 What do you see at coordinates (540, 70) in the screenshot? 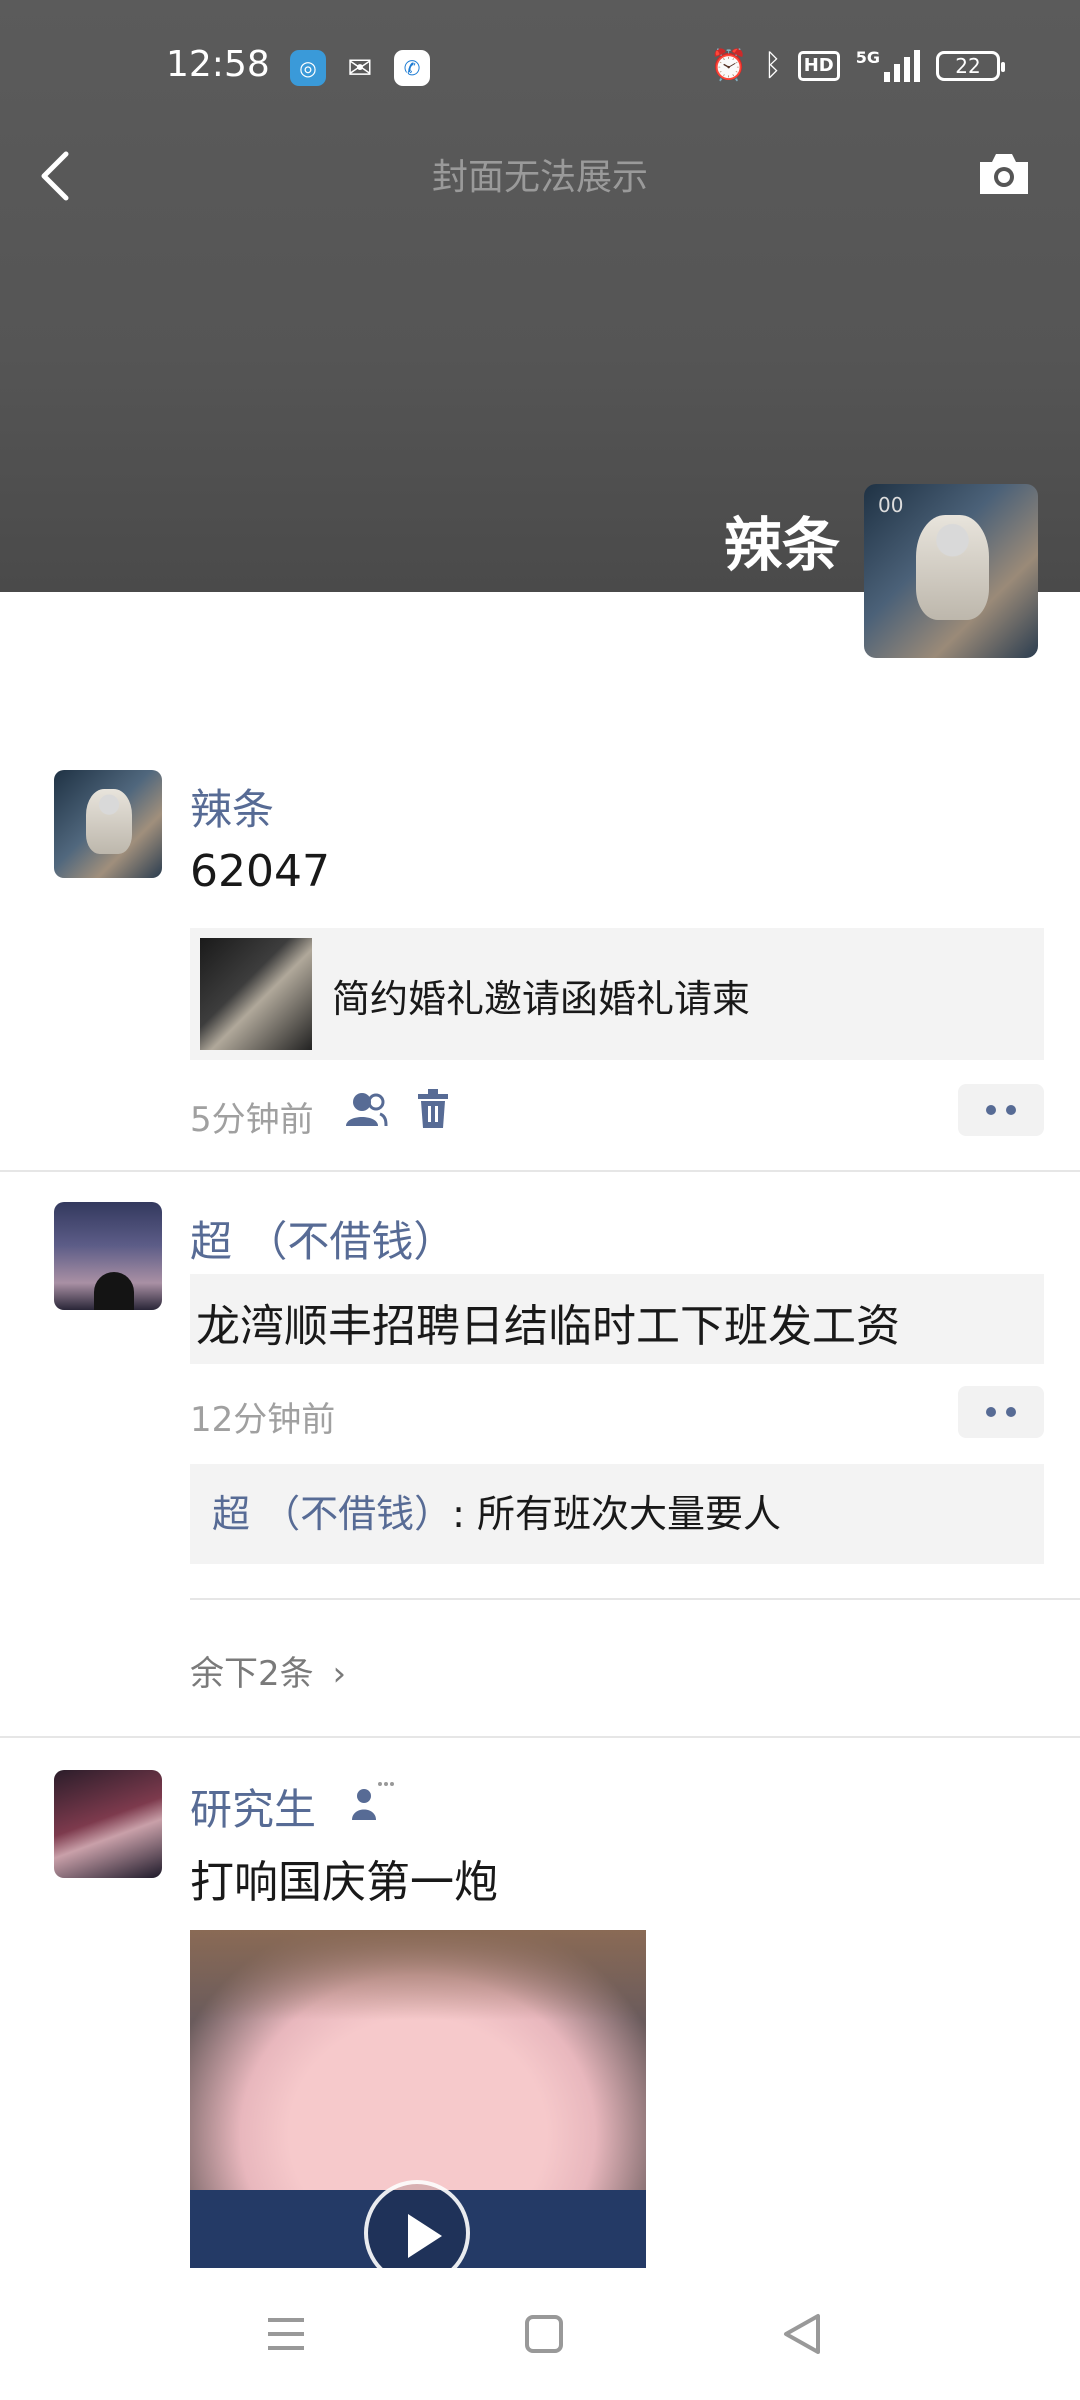
I see `status-bar: 12:58 ◎ ✉ ✆ ⏰ ᛒ HD 5G 22` at bounding box center [540, 70].